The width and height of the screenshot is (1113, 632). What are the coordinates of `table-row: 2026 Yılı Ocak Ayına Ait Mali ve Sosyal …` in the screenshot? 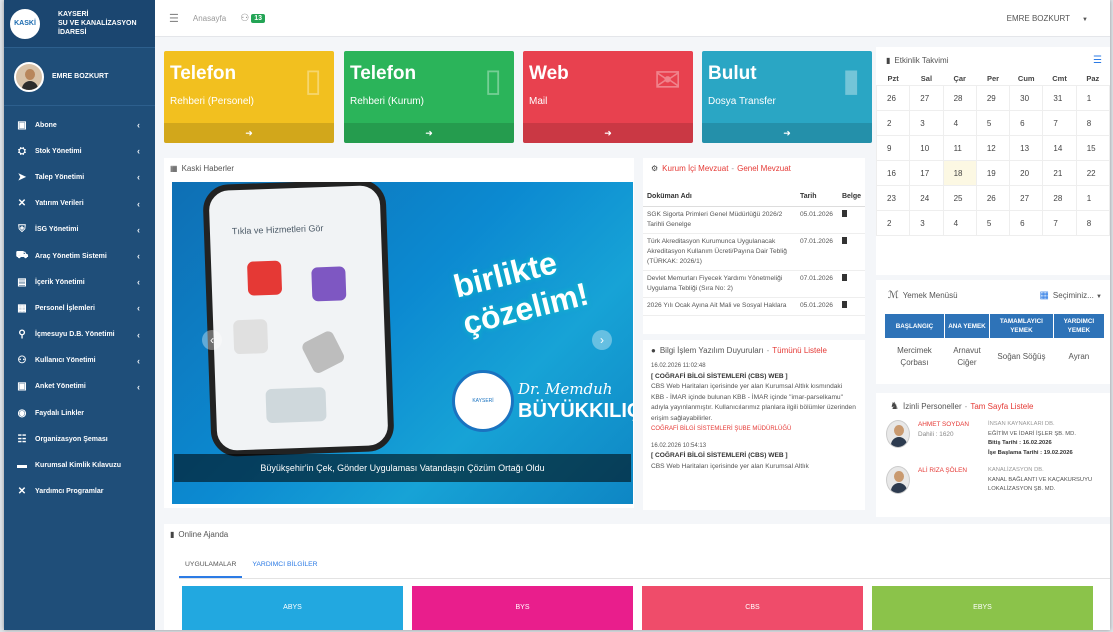 It's located at (754, 306).